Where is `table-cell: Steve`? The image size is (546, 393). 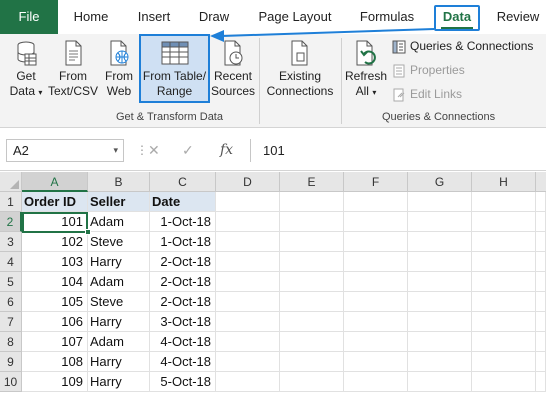 table-cell: Steve is located at coordinates (119, 242).